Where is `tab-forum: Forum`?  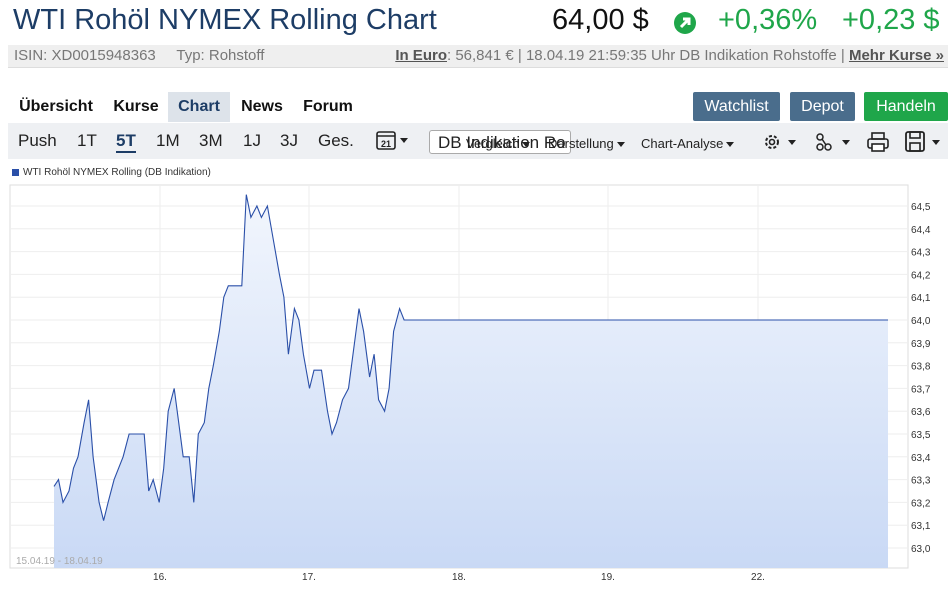 tab-forum: Forum is located at coordinates (328, 107).